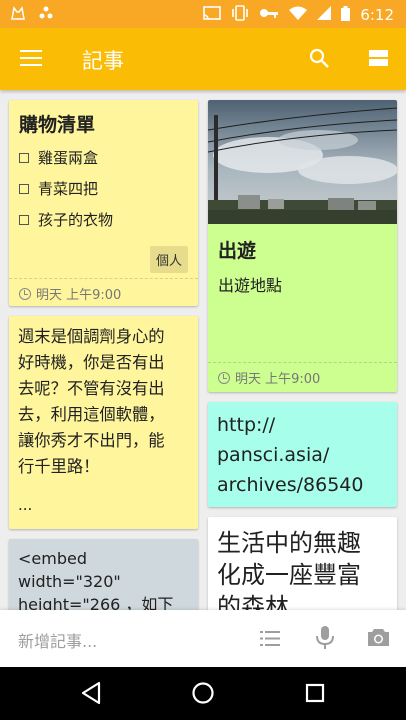 This screenshot has height=720, width=406. What do you see at coordinates (289, 575) in the screenshot?
I see `note-line: 化成一座豐富` at bounding box center [289, 575].